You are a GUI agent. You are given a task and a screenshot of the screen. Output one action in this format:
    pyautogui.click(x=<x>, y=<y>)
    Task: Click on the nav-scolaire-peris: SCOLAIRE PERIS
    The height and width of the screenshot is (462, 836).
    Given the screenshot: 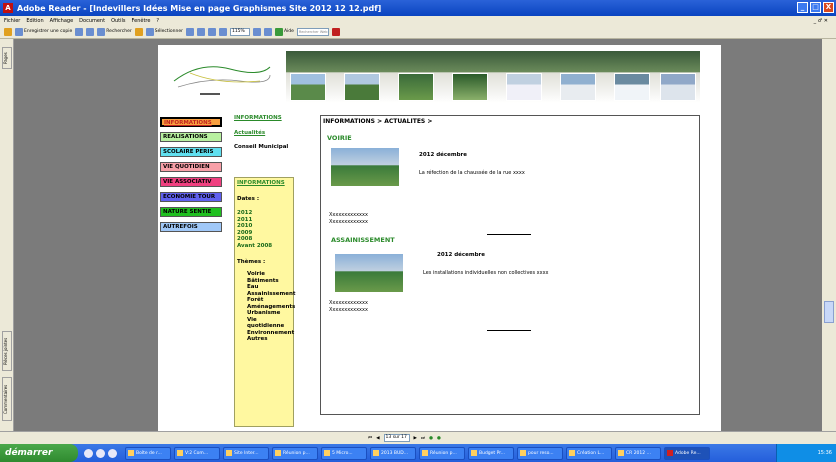 What is the action you would take?
    pyautogui.click(x=191, y=152)
    